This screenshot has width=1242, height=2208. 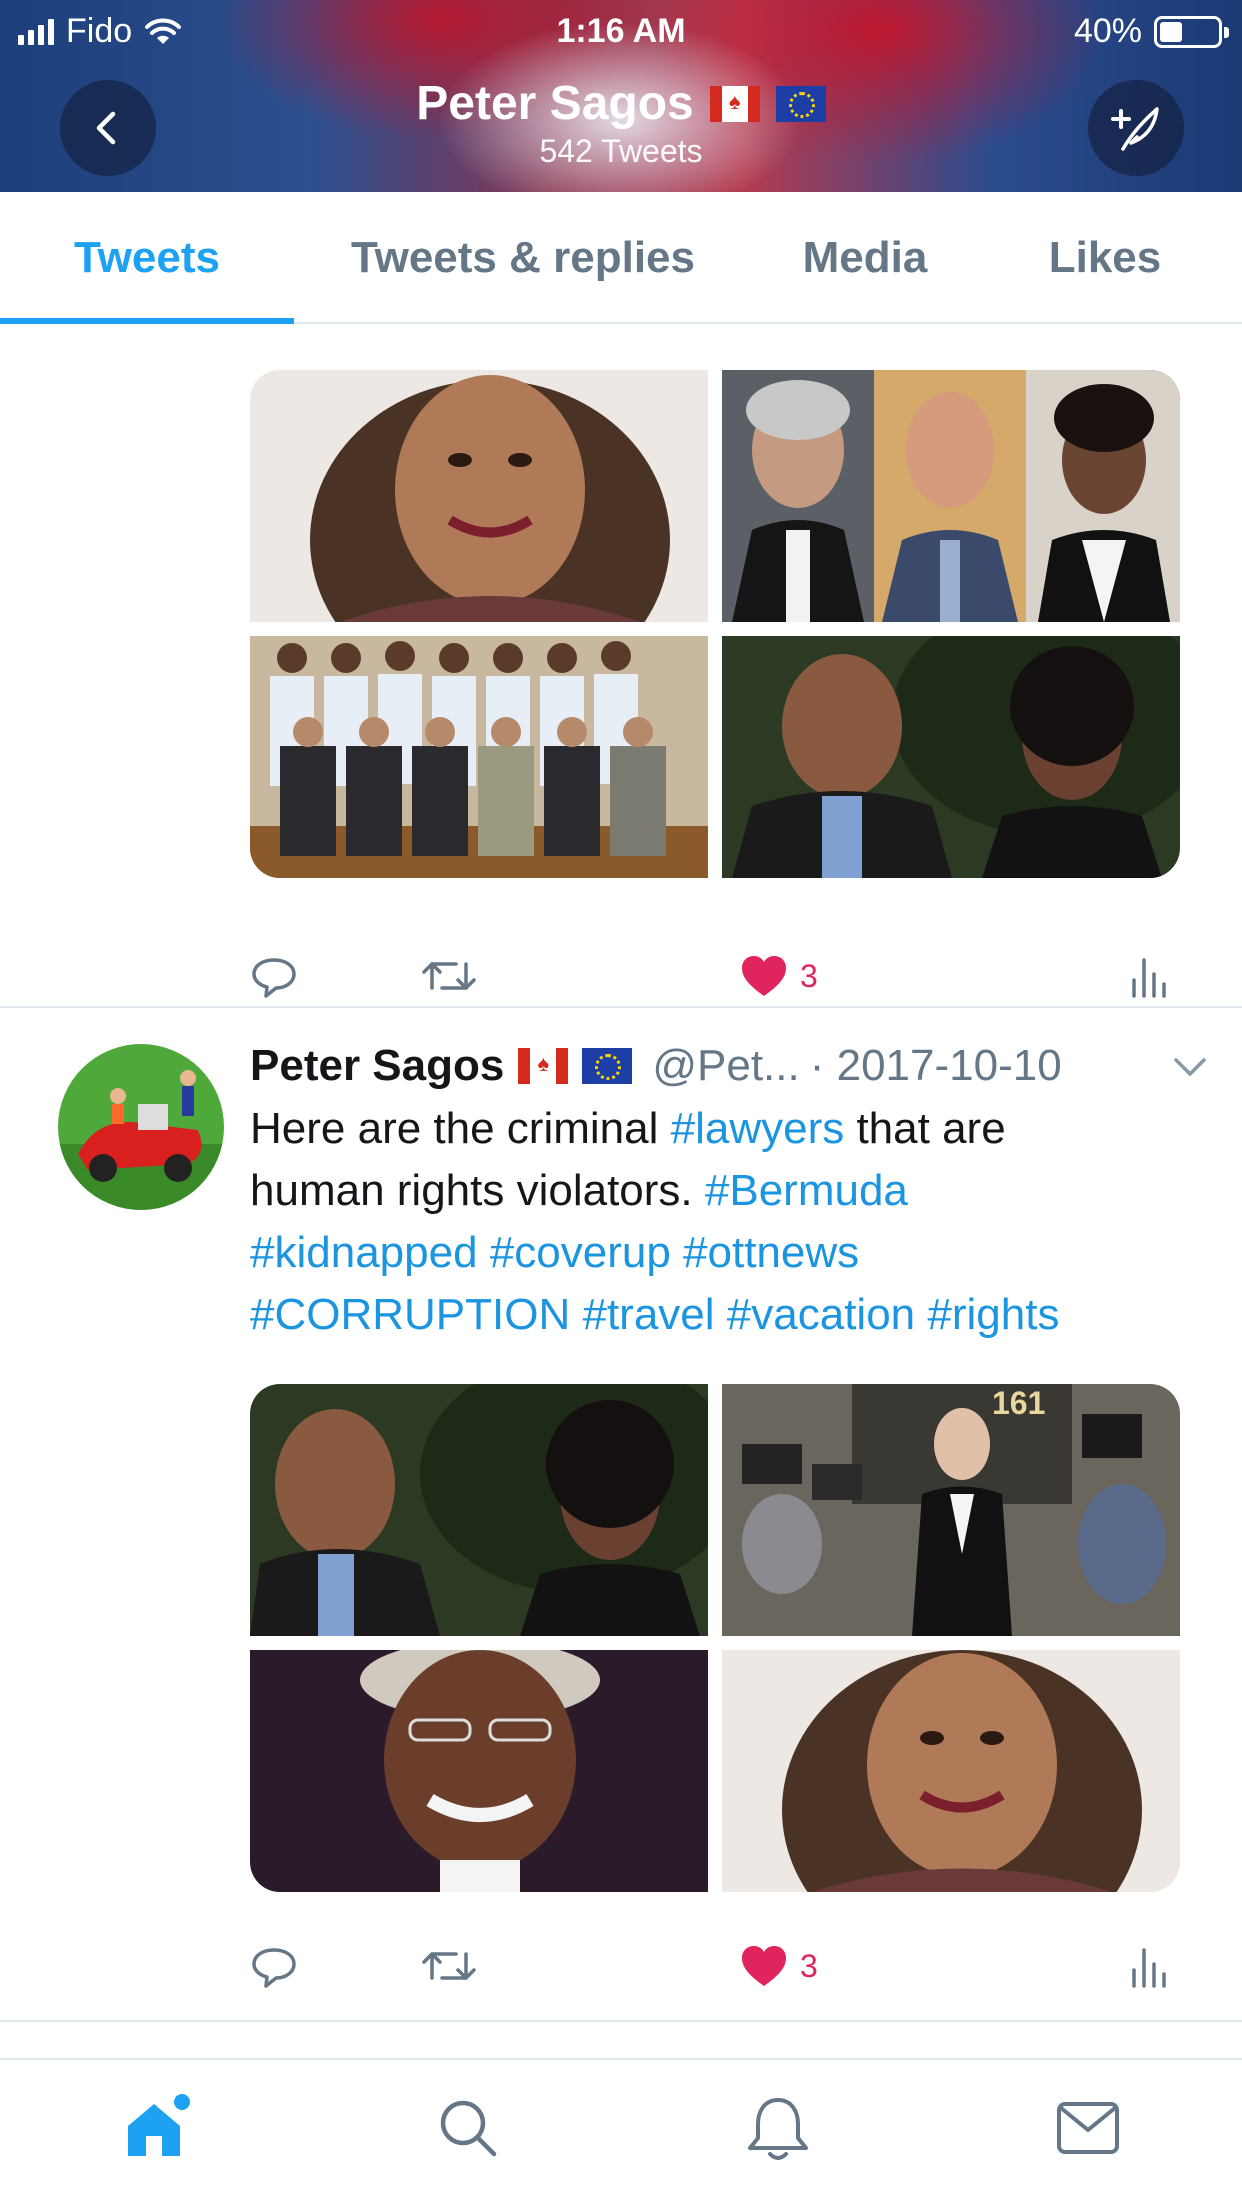 I want to click on tweet-text-line-4: #CORRUPTION #travel #vacation #rights, so click(x=725, y=1315).